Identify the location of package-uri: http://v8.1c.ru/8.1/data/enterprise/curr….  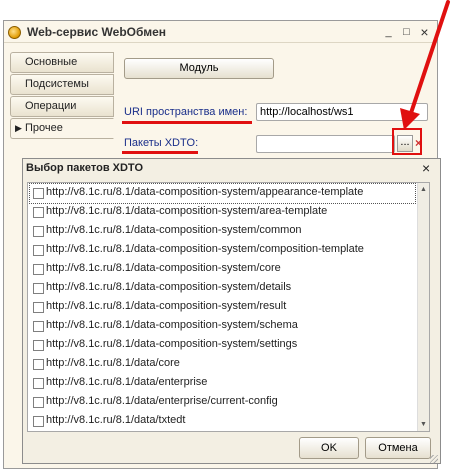
(162, 401).